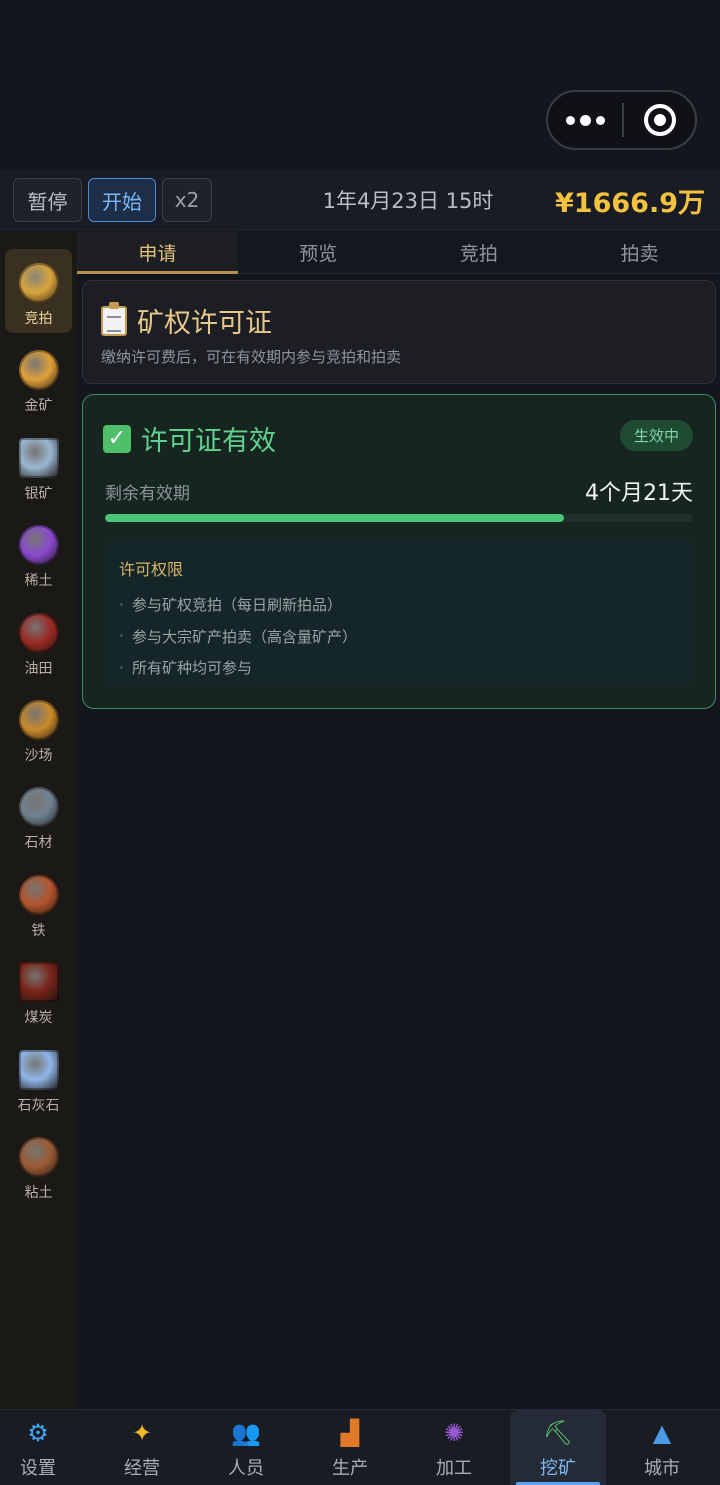 The height and width of the screenshot is (1485, 720). I want to click on permission-item: · 参与矿权竞拍（每日刷新拍品）, so click(231, 605).